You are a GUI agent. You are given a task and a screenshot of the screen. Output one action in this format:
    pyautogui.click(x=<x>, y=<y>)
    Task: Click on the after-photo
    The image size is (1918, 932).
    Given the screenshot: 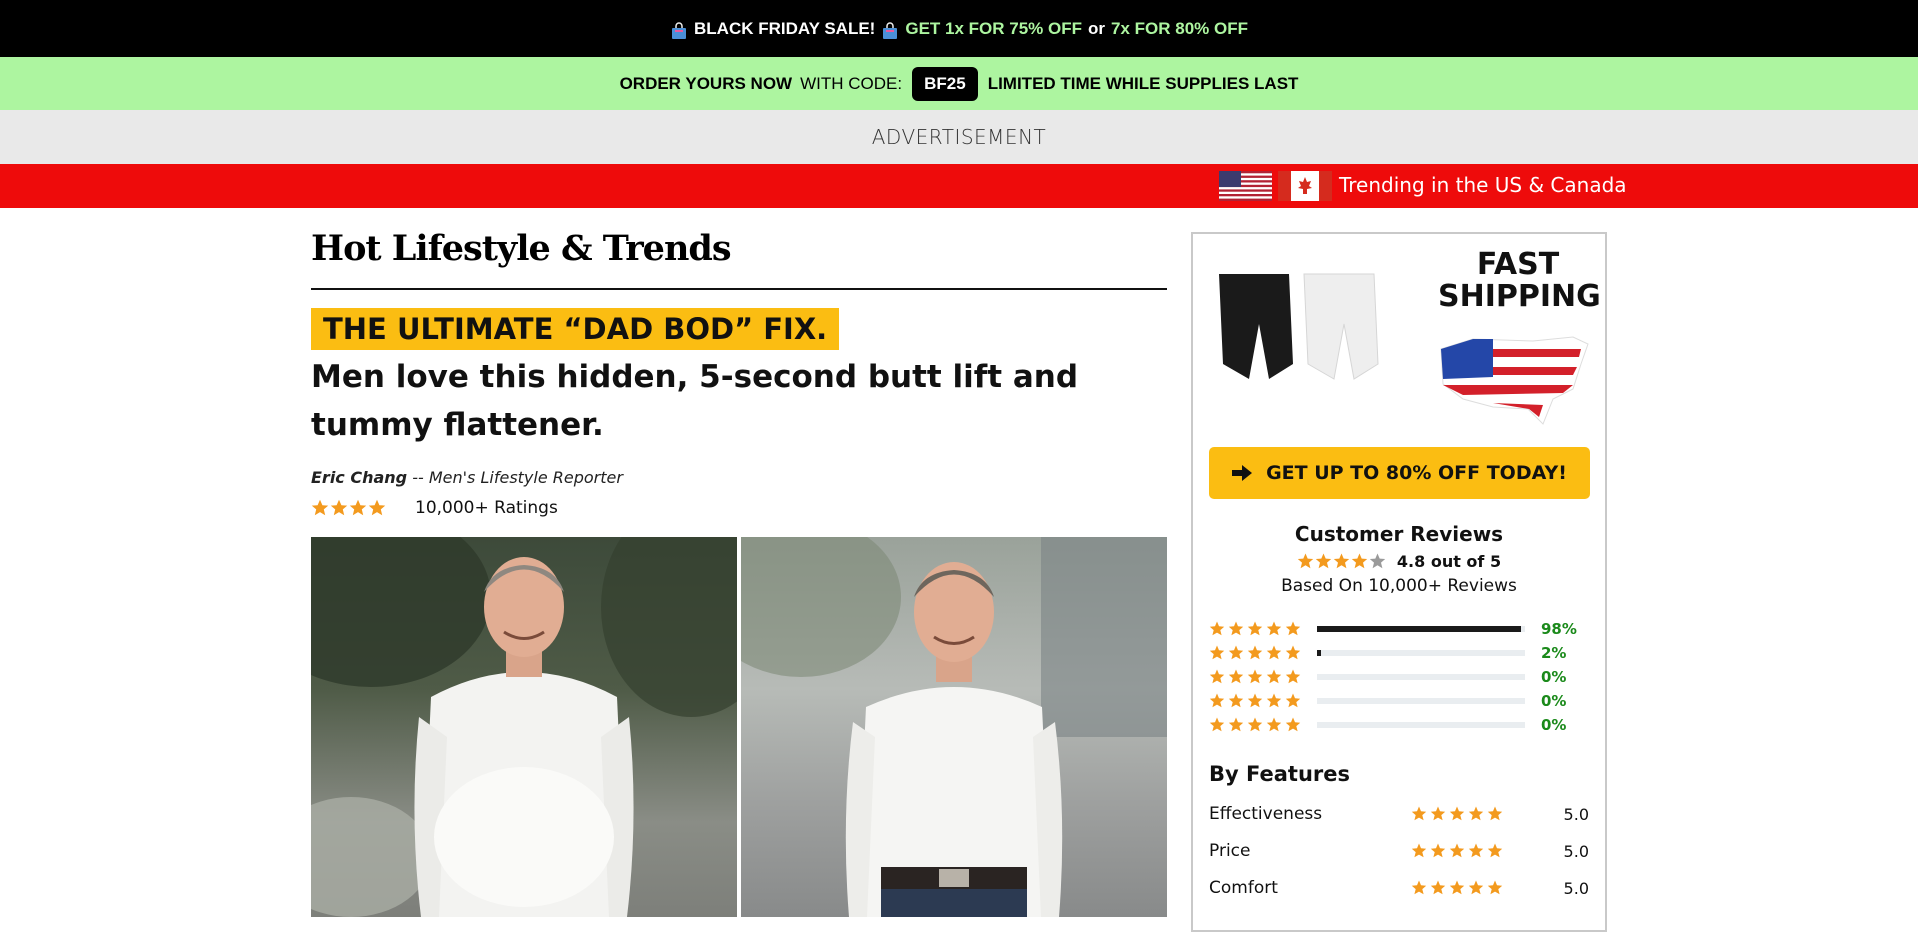 What is the action you would take?
    pyautogui.click(x=954, y=727)
    